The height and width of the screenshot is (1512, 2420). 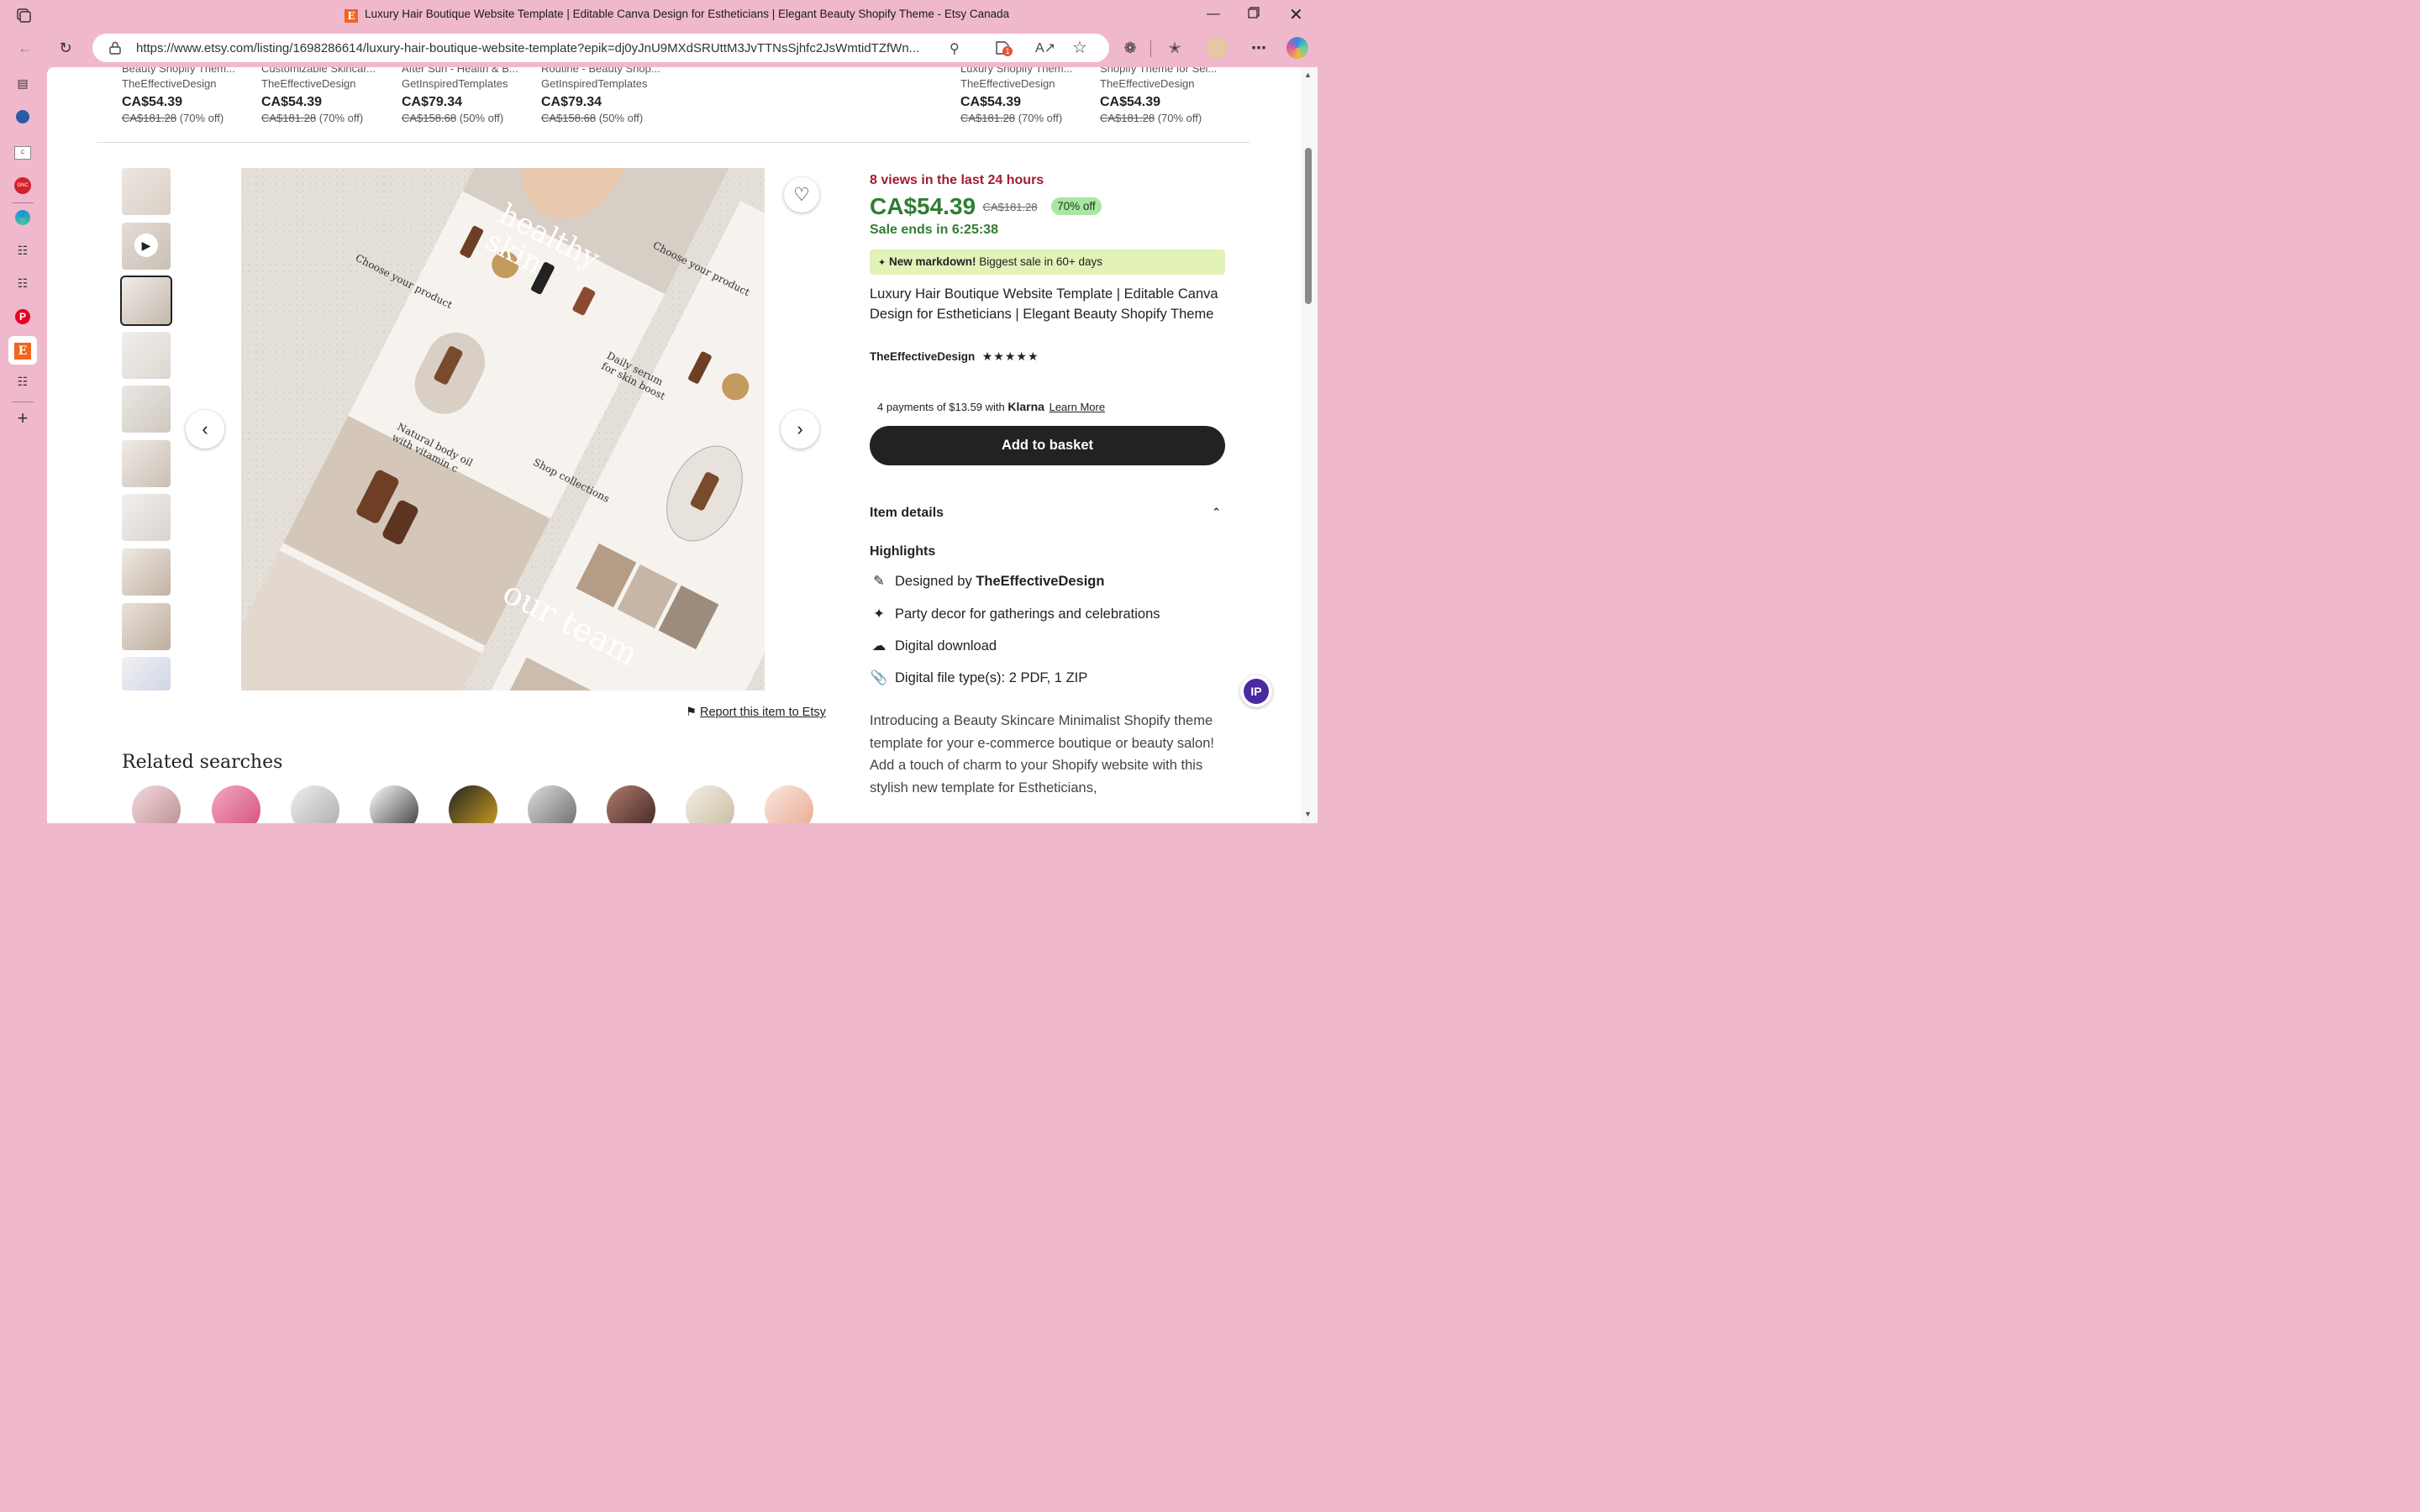 What do you see at coordinates (23, 217) in the screenshot?
I see `edge-icon` at bounding box center [23, 217].